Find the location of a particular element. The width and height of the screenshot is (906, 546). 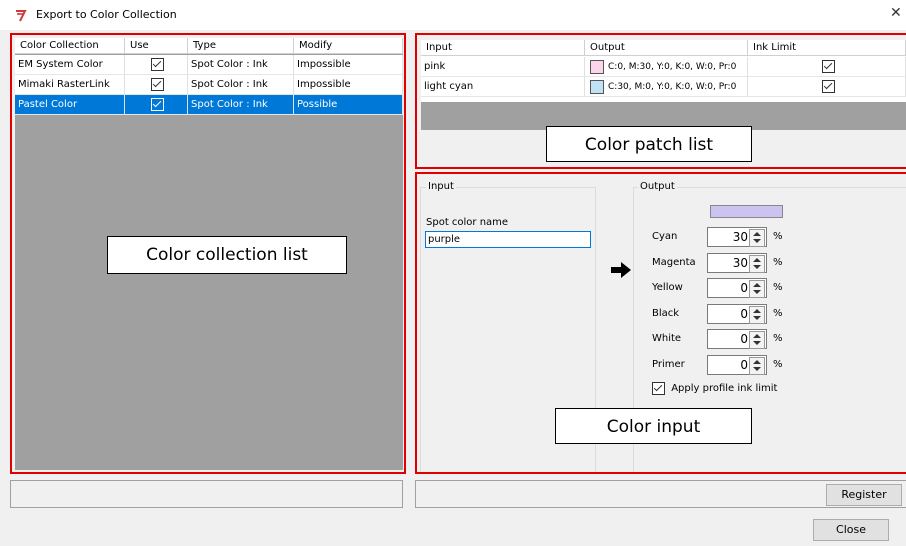

register-button: Register is located at coordinates (864, 495).